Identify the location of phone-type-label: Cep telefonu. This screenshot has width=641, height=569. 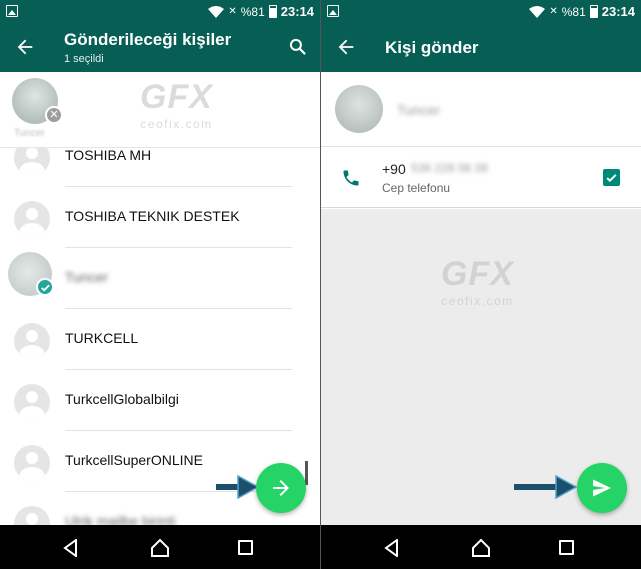
(416, 188).